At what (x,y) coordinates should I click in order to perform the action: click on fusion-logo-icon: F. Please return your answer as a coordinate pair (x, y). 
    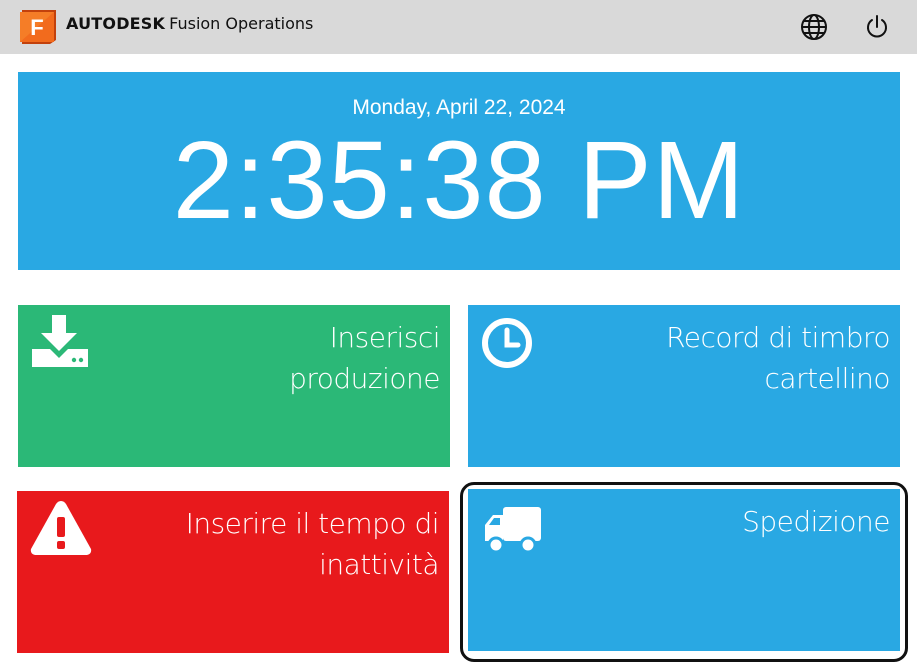
    Looking at the image, I should click on (38, 27).